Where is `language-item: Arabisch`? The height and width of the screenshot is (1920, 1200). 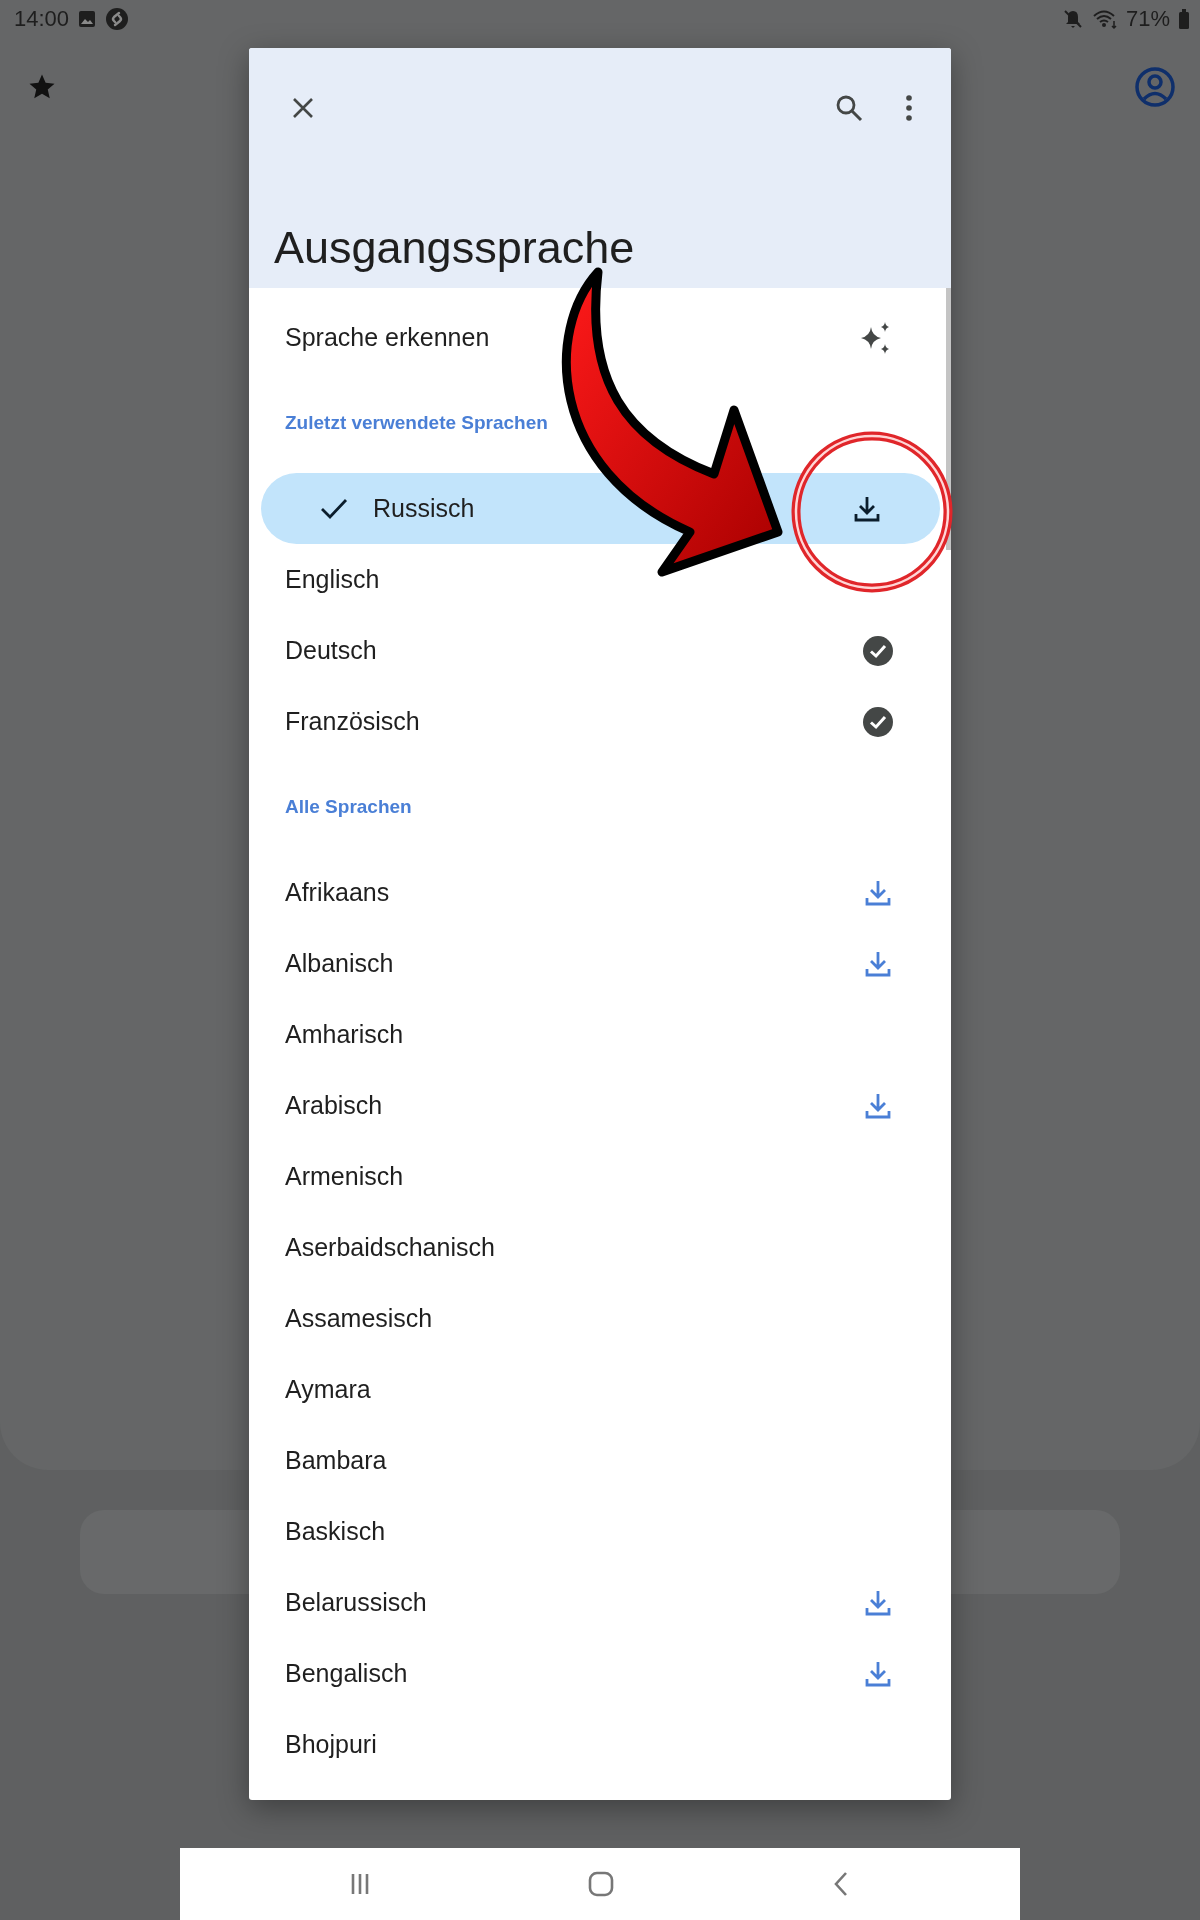 language-item: Arabisch is located at coordinates (600, 1105).